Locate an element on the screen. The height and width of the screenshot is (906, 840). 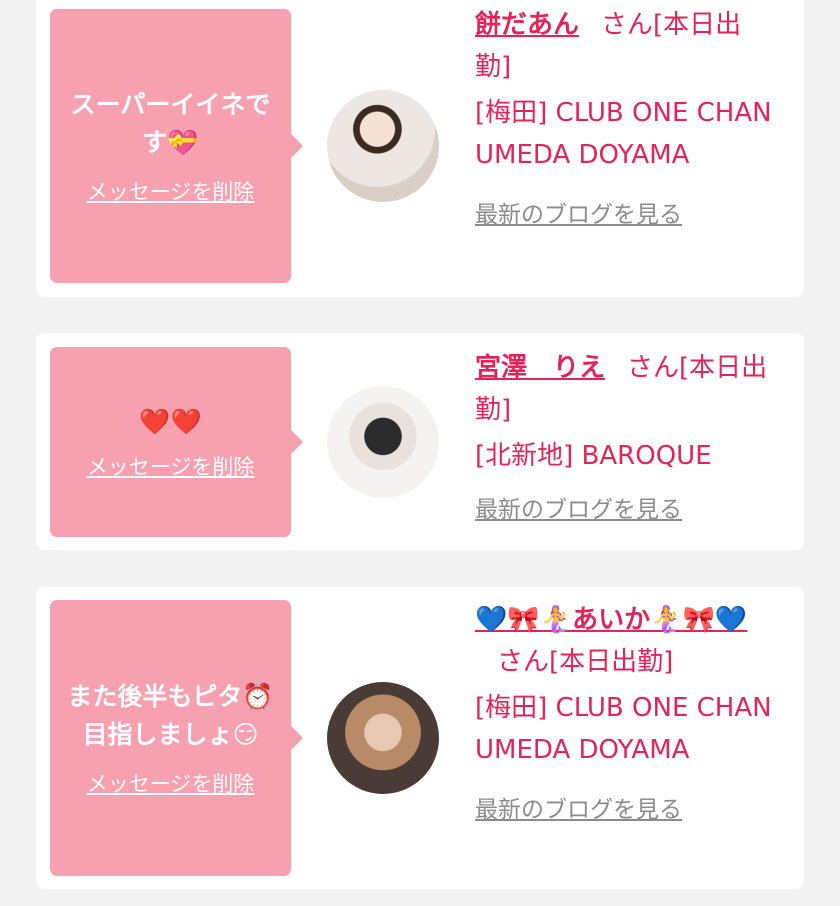
cast-name-link: 💙🎀🧜‍♀️あいか🧜‍♀️🎀💙 is located at coordinates (611, 620).